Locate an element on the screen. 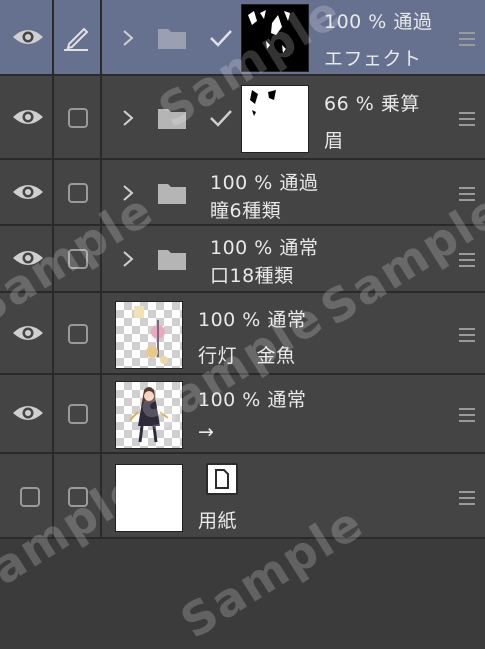 This screenshot has height=649, width=485. layer-row-pupils: 100 % 通過 瞳6種類 is located at coordinates (242, 193).